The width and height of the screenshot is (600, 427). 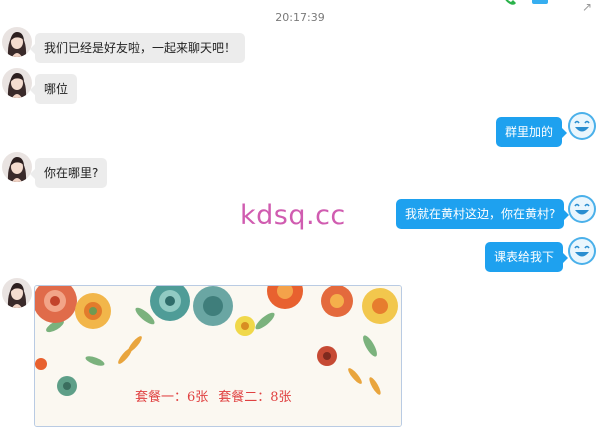 I want to click on video-camera-icon, so click(x=540, y=2).